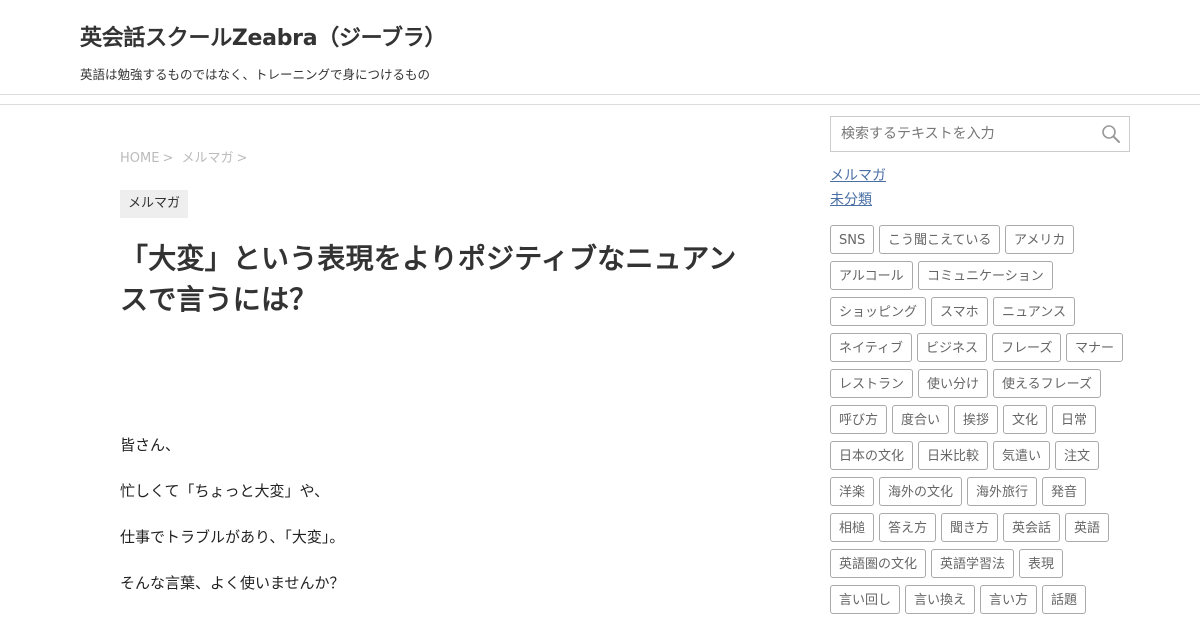 Image resolution: width=1200 pixels, height=630 pixels. I want to click on tag-link: 答え方, so click(908, 527).